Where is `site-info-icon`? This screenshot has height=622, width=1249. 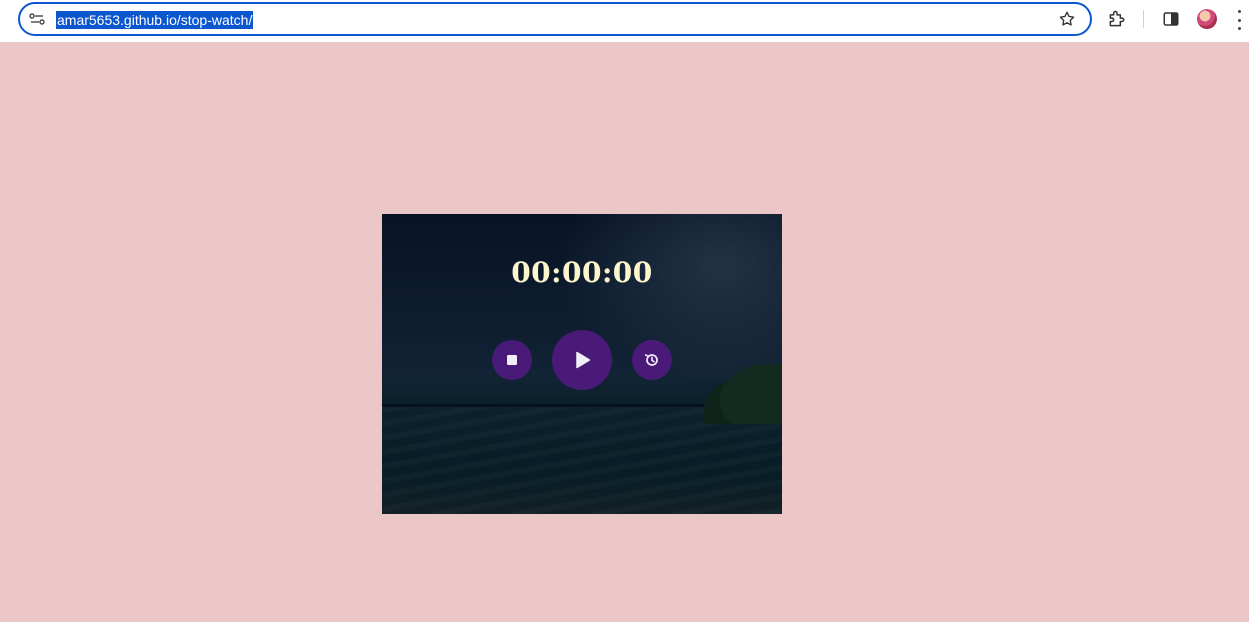
site-info-icon is located at coordinates (37, 19).